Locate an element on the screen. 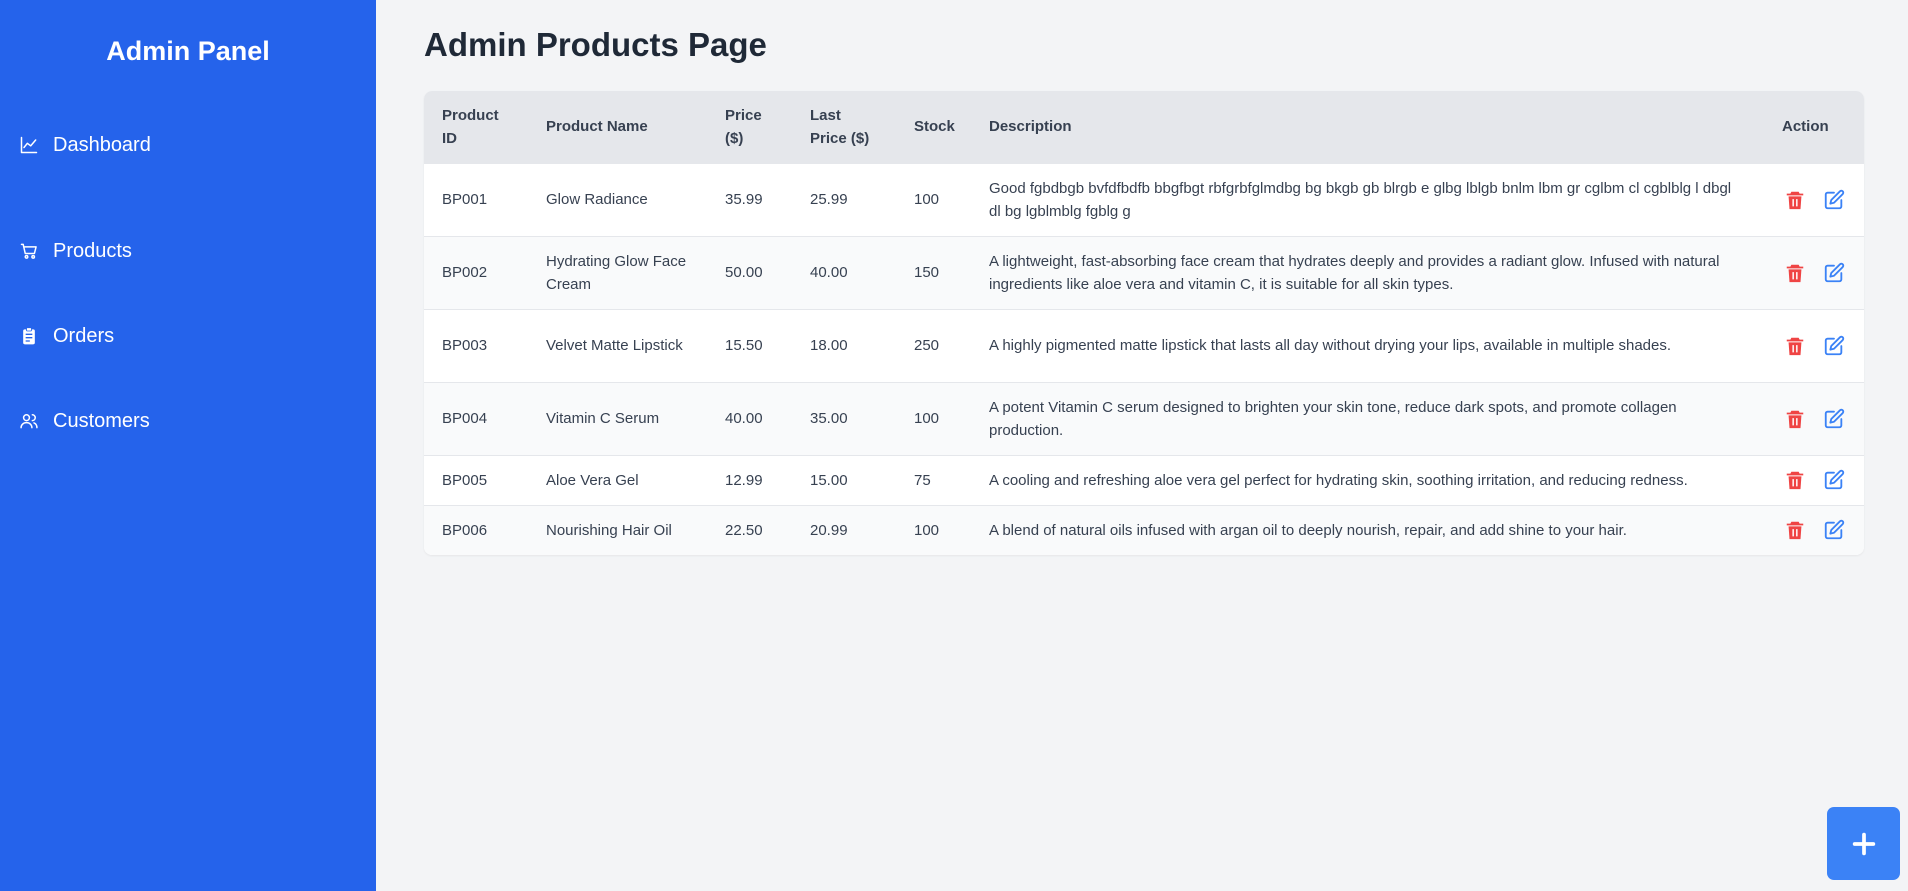  sidebar-item-customers: Customers is located at coordinates (188, 420).